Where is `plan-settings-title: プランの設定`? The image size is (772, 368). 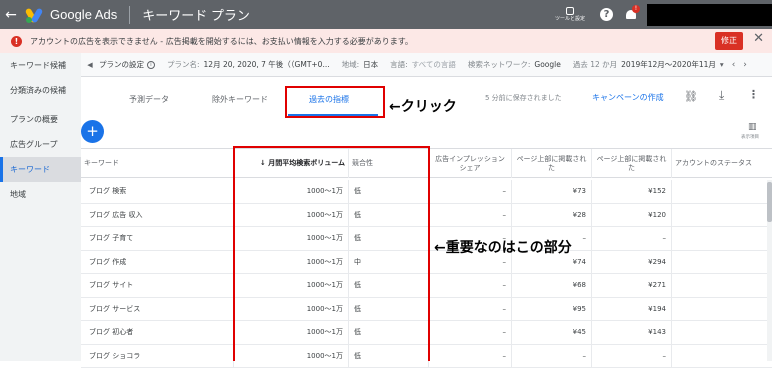 plan-settings-title: プランの設定 is located at coordinates (121, 64).